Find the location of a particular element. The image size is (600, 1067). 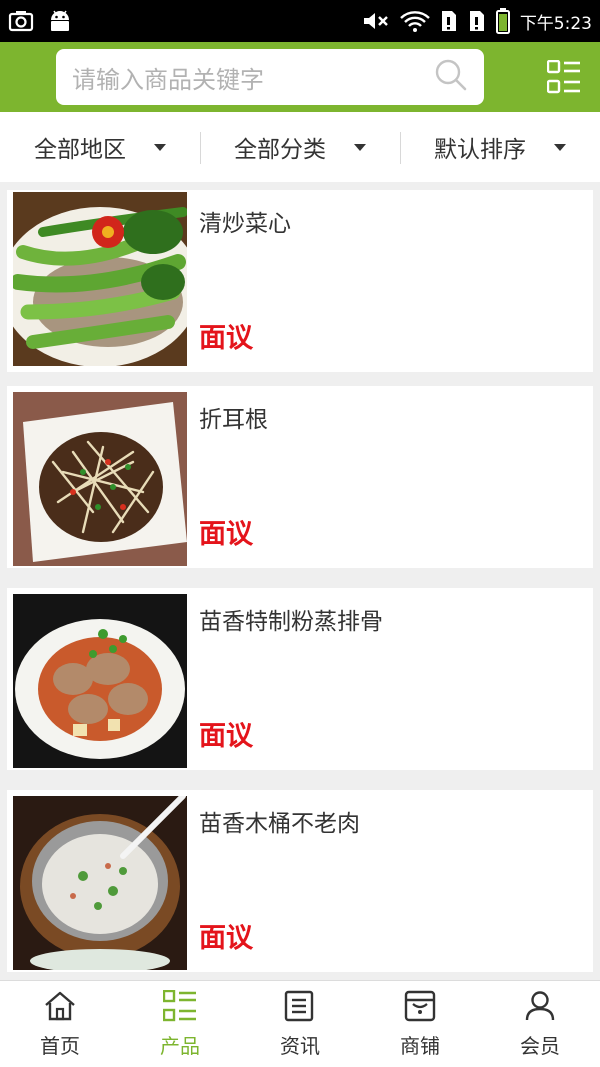

sim1-icon is located at coordinates (449, 21).